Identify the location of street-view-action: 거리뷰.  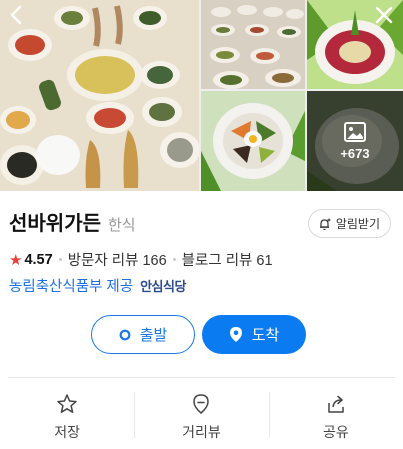
(201, 415).